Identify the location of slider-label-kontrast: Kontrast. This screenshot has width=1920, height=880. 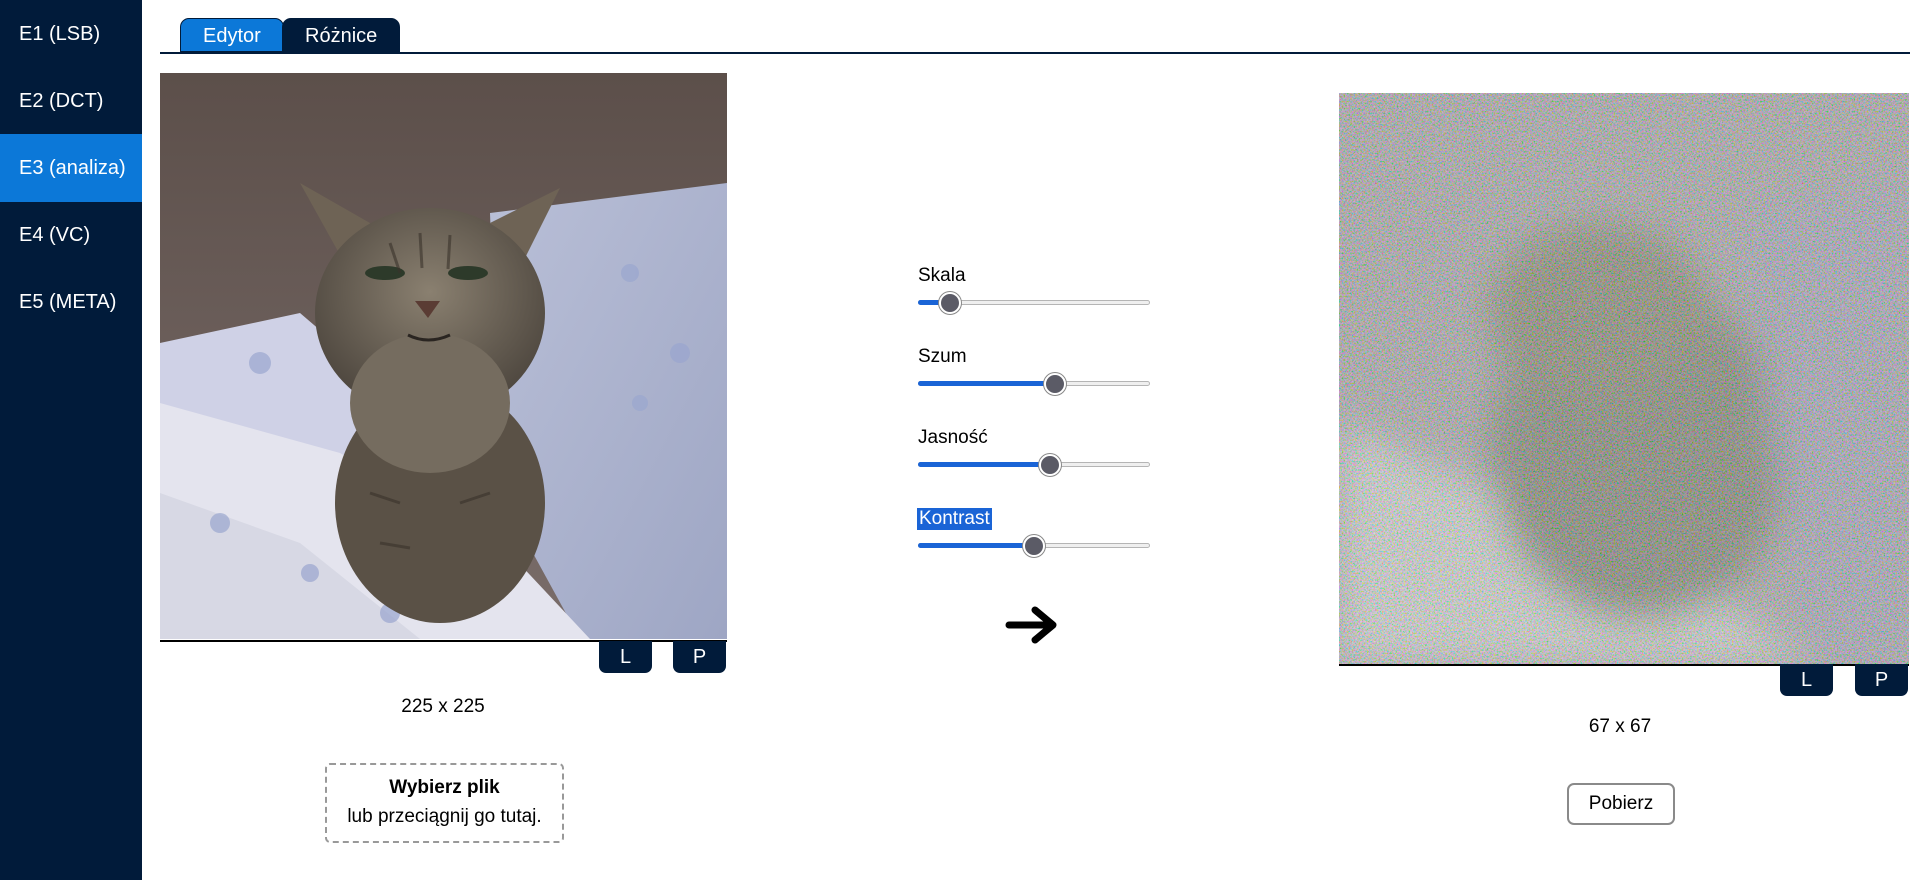
(954, 519).